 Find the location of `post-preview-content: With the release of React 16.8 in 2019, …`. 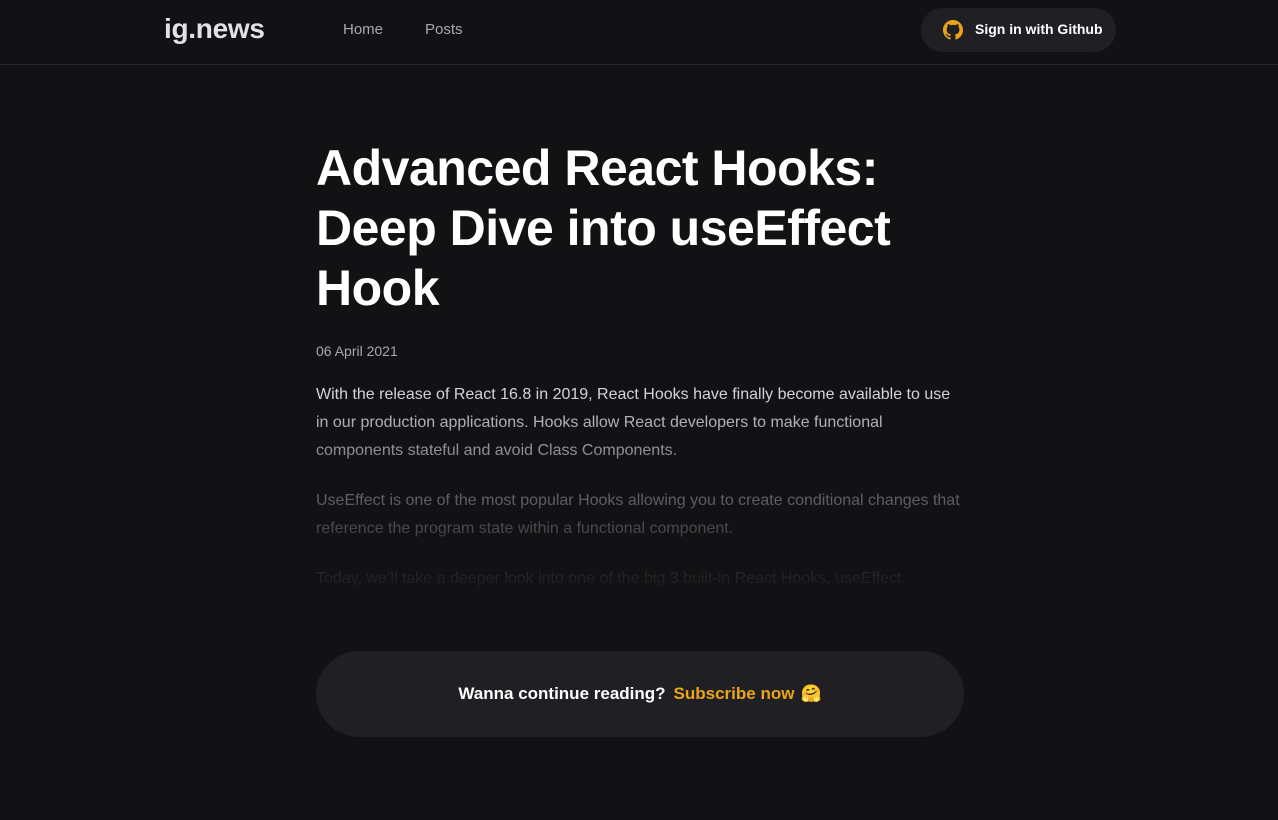

post-preview-content: With the release of React 16.8 in 2019, … is located at coordinates (640, 486).